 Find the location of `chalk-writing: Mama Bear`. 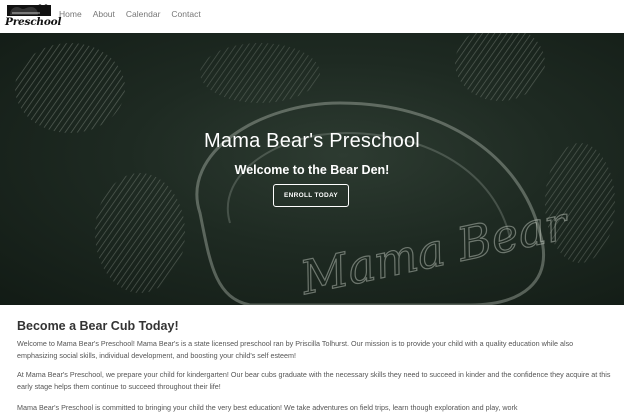

chalk-writing: Mama Bear is located at coordinates (435, 250).